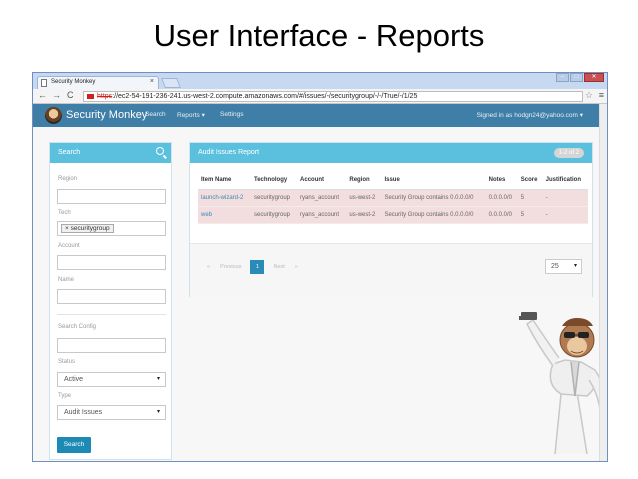  What do you see at coordinates (56, 95) in the screenshot?
I see `forward-icon: →` at bounding box center [56, 95].